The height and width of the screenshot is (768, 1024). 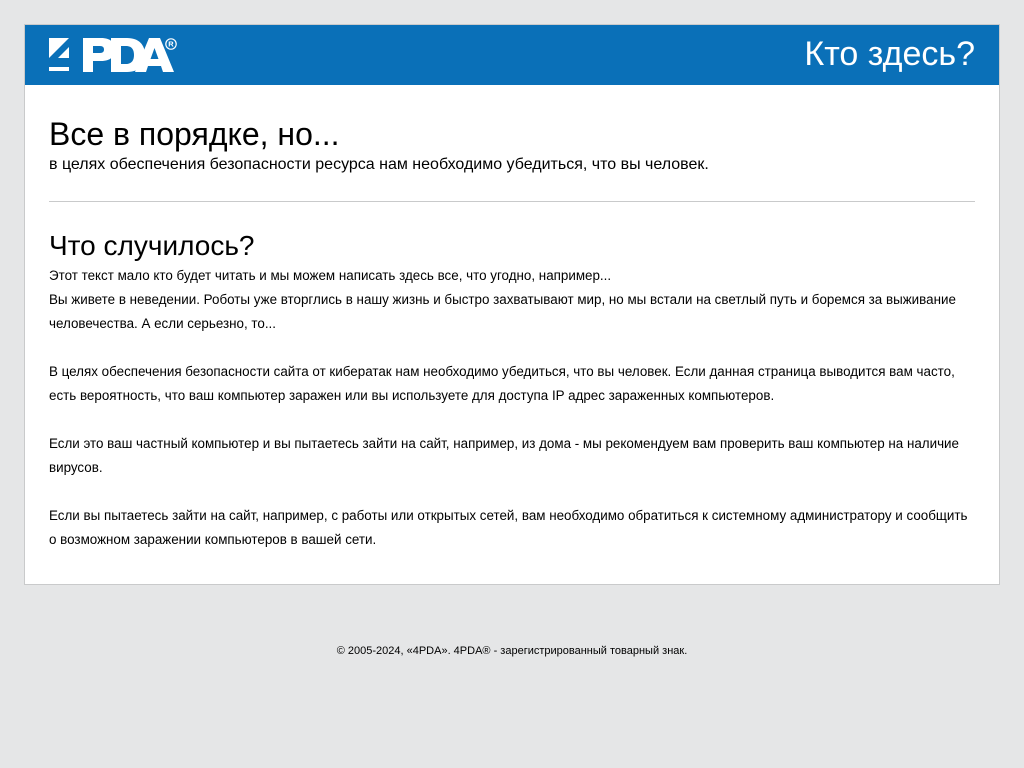 I want to click on header-title: Кто здесь?, so click(x=889, y=54).